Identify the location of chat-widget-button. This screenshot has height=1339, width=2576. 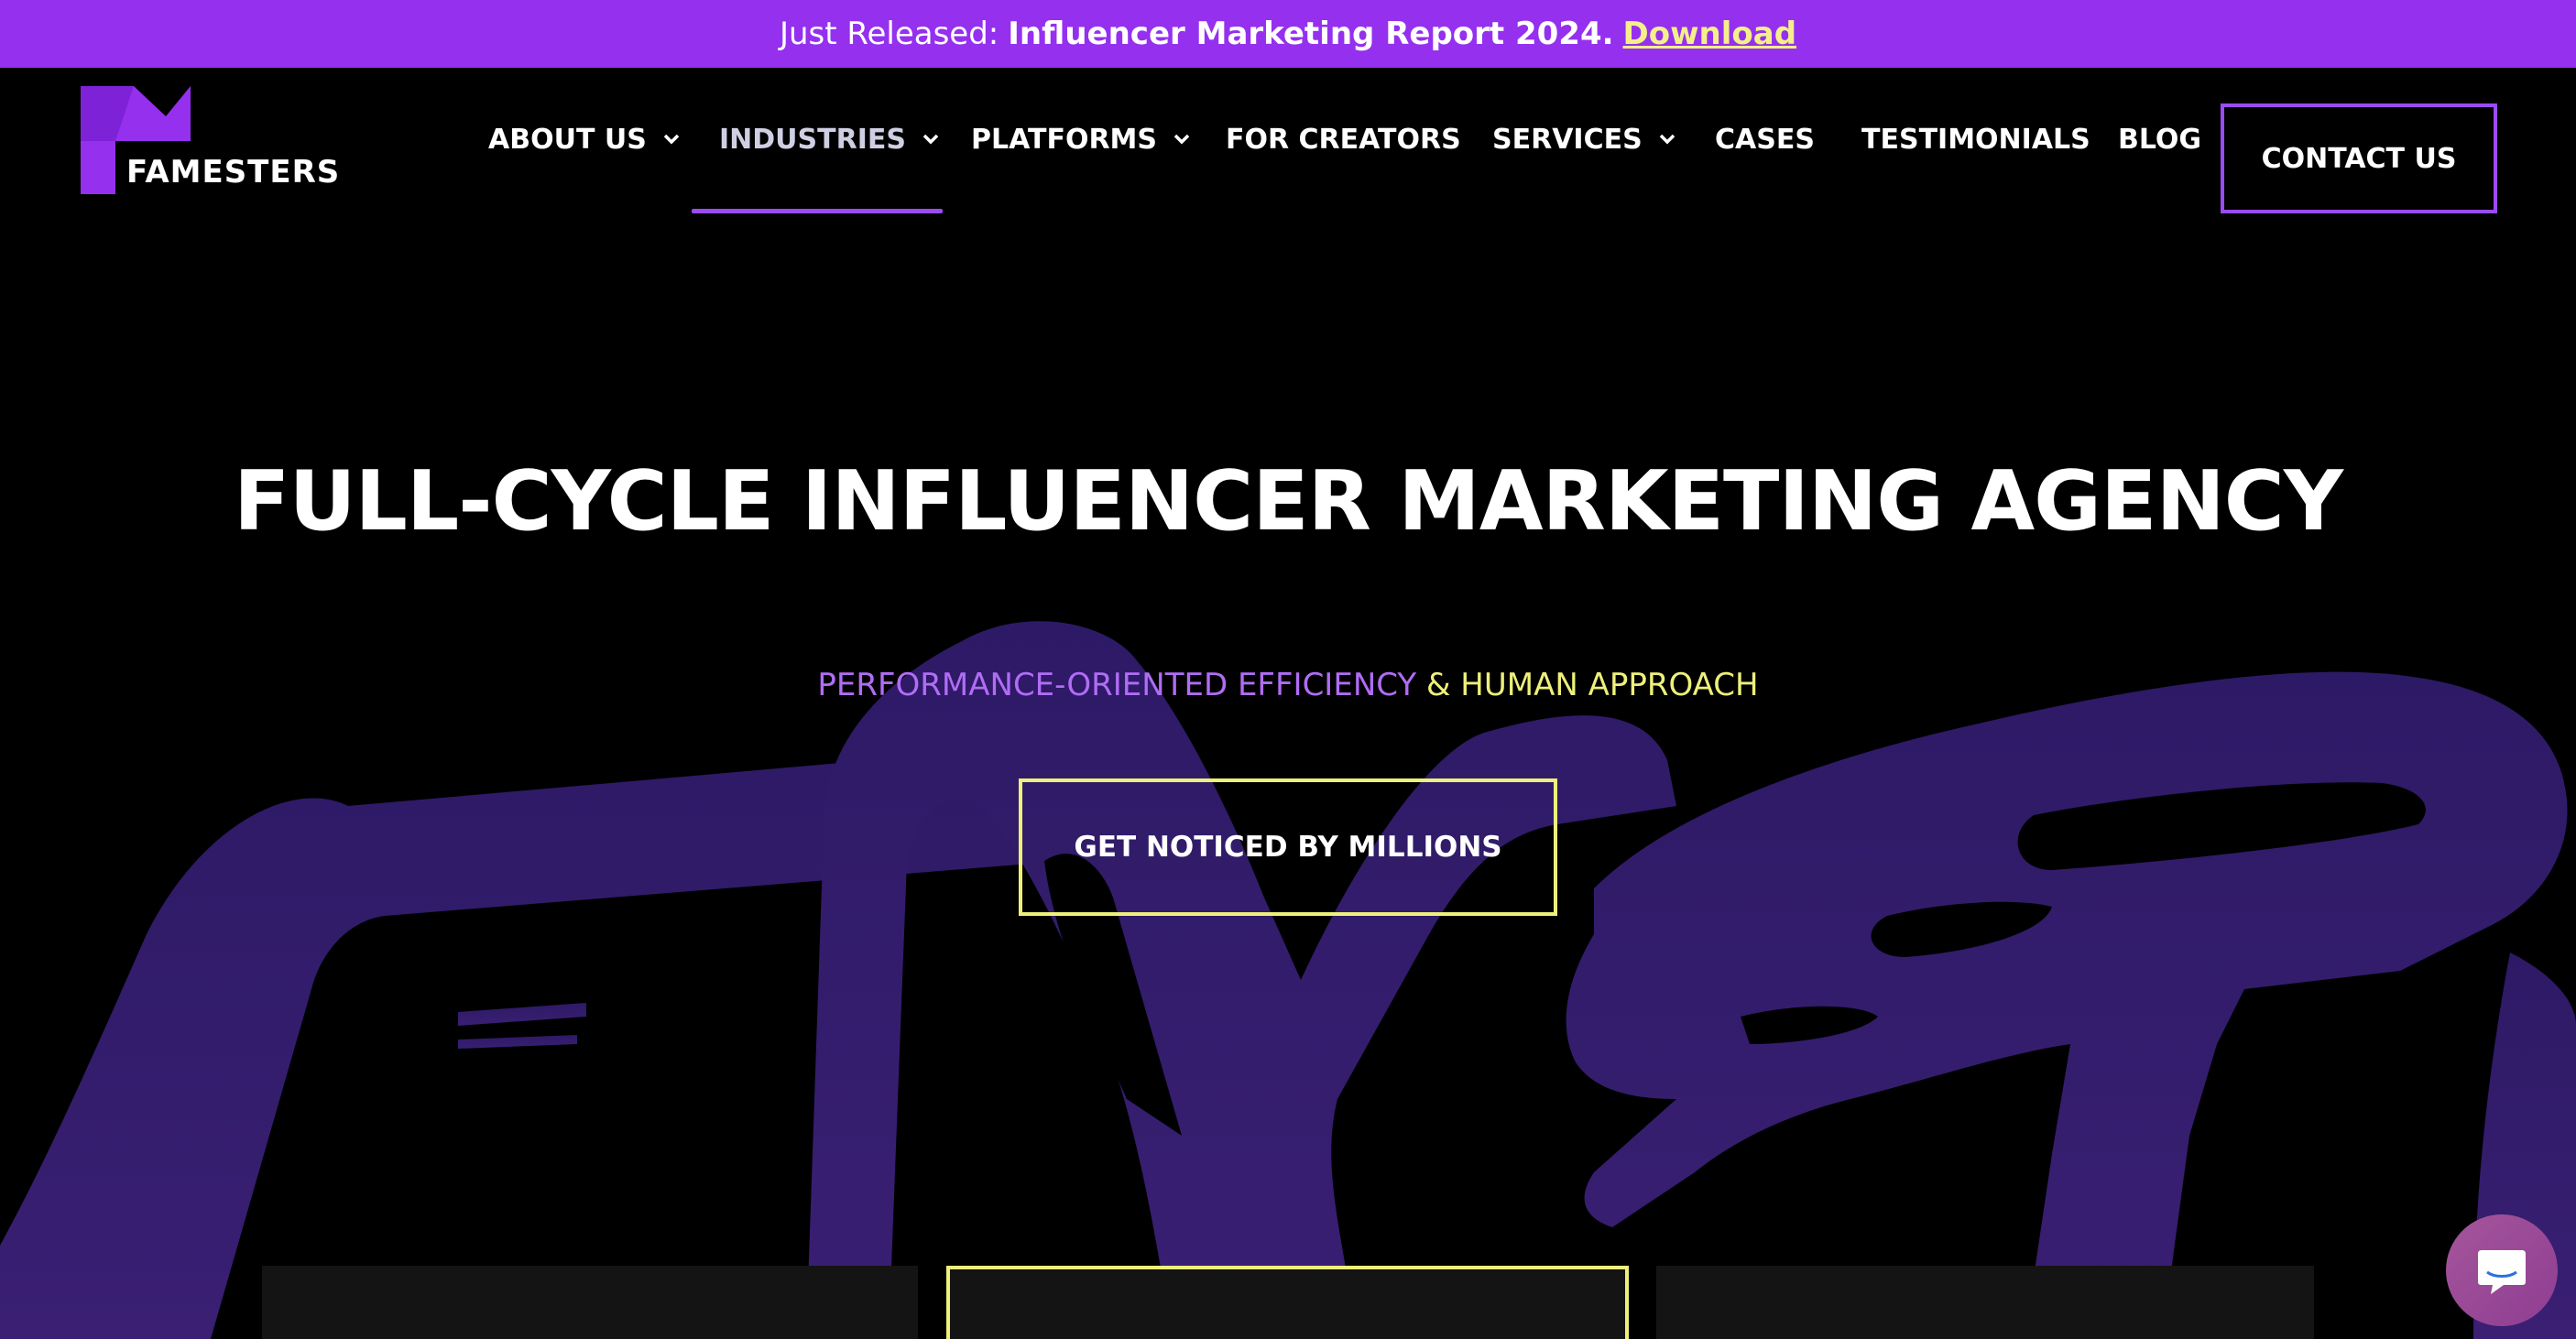
(2502, 1270).